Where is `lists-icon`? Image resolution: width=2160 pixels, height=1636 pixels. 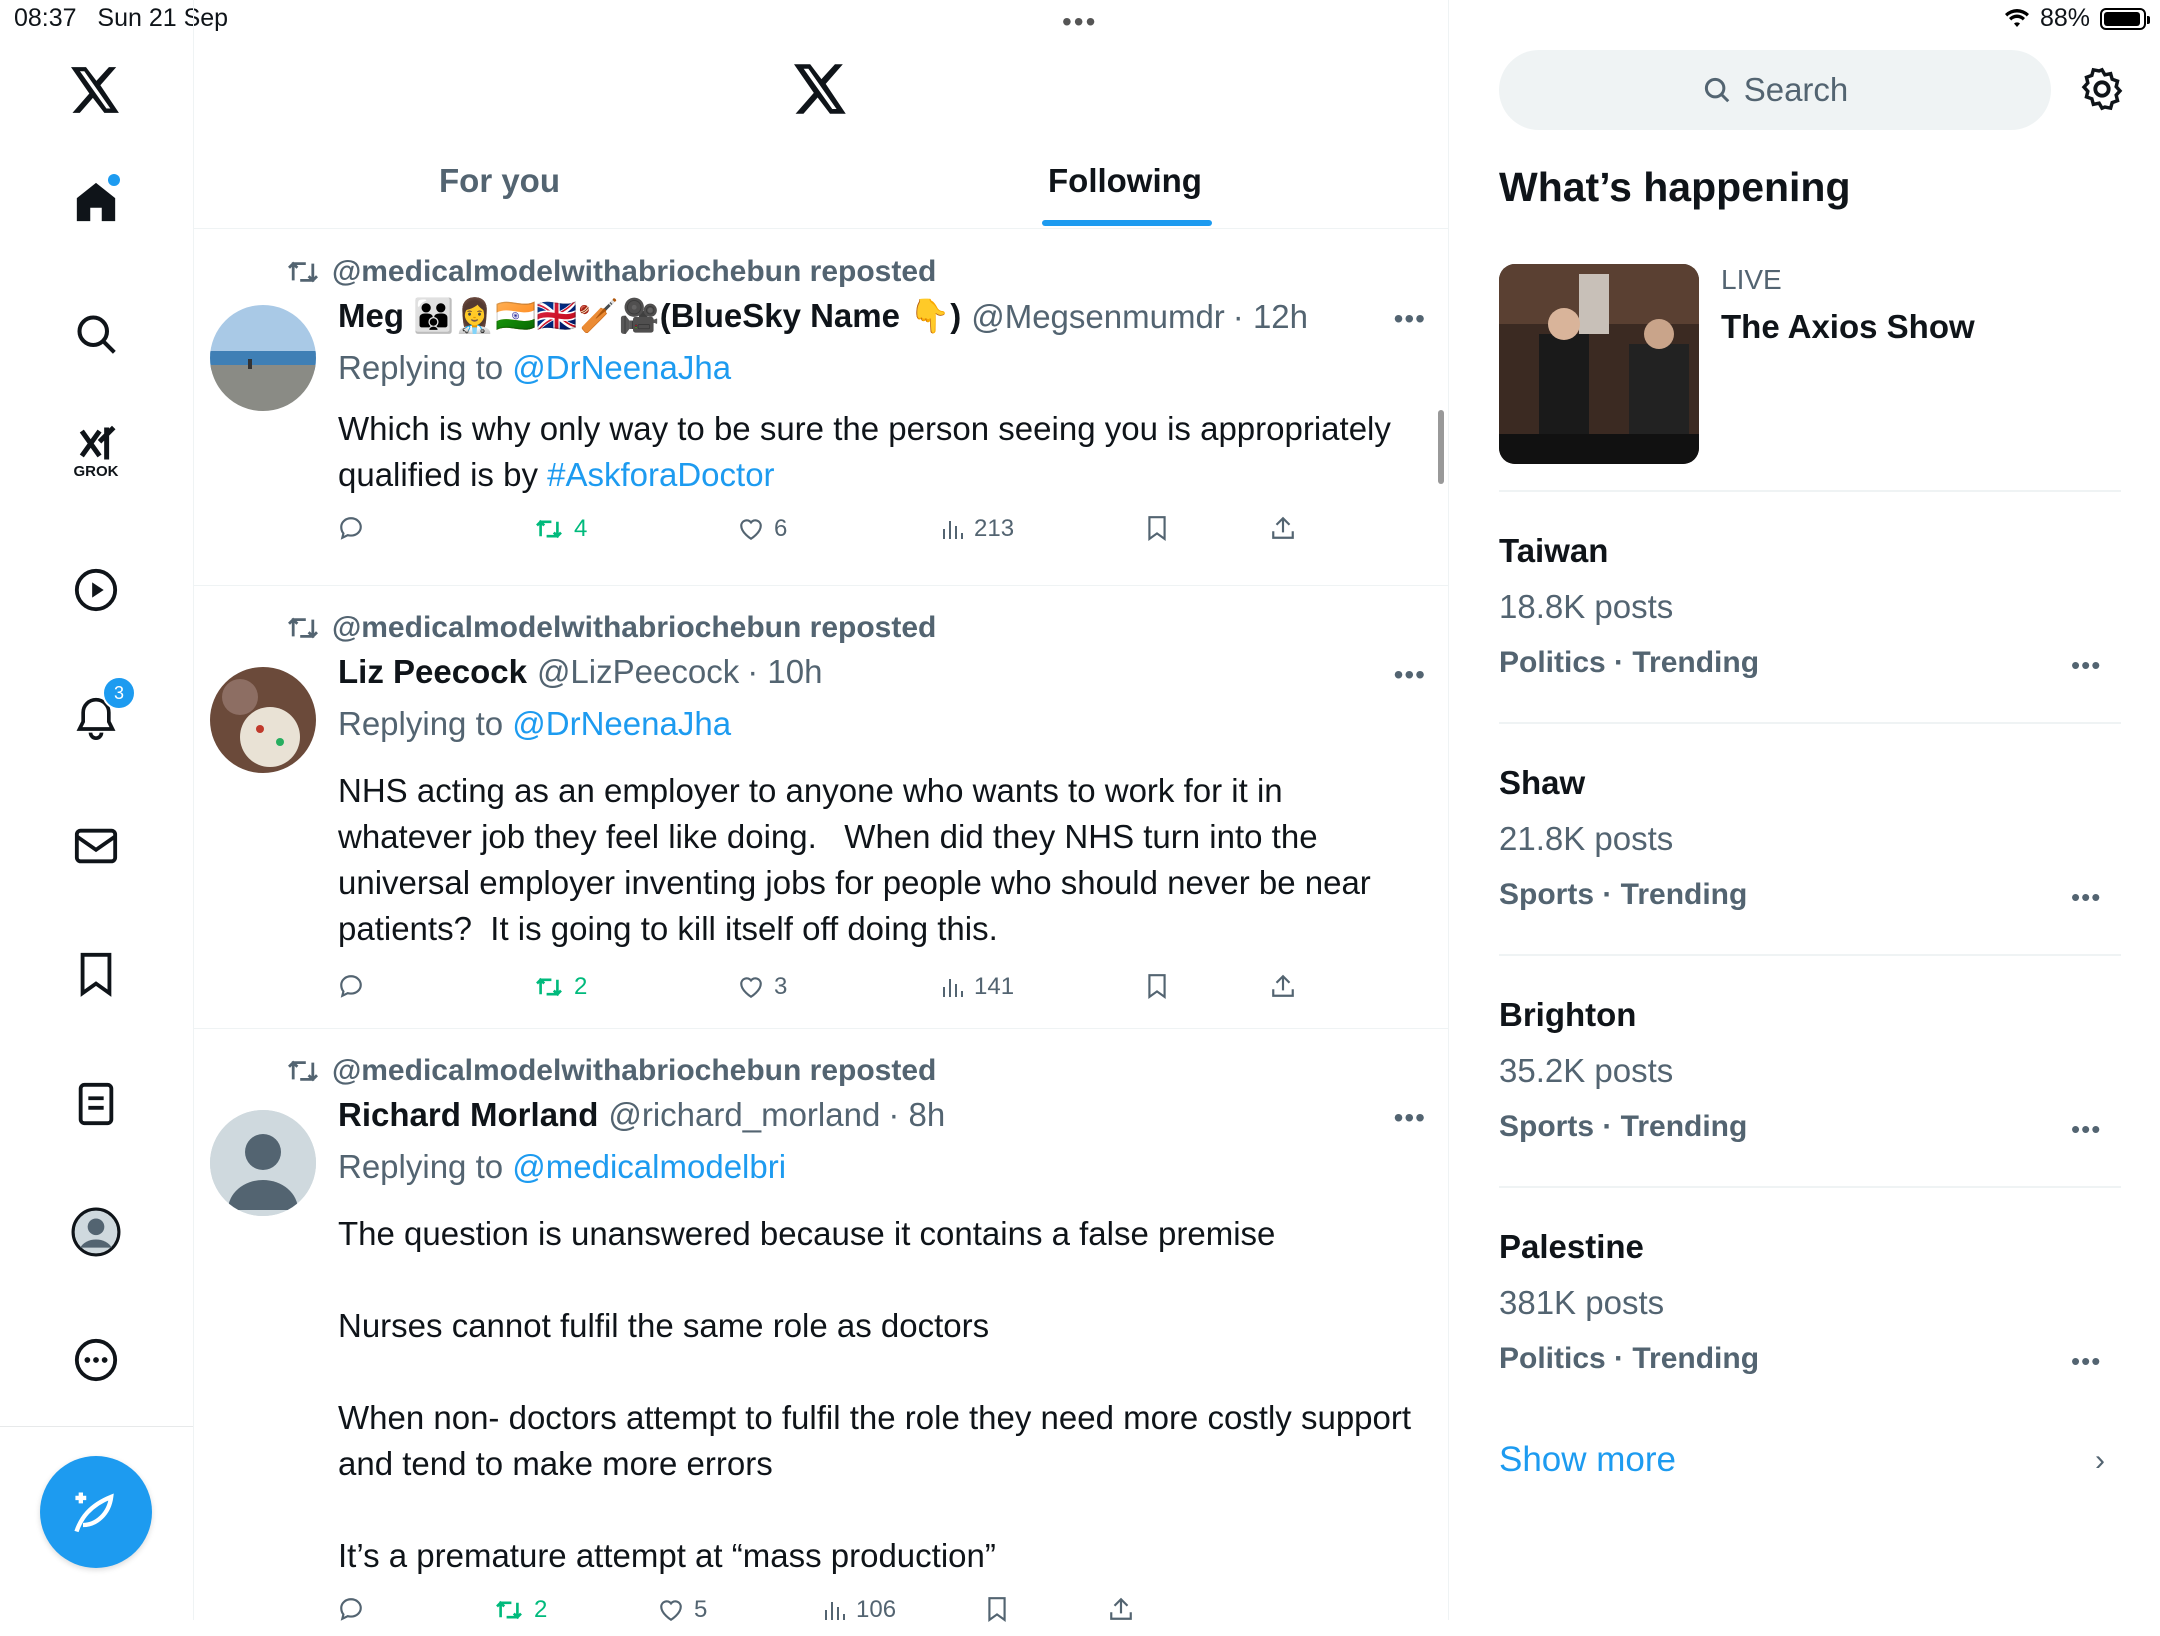
lists-icon is located at coordinates (96, 1104).